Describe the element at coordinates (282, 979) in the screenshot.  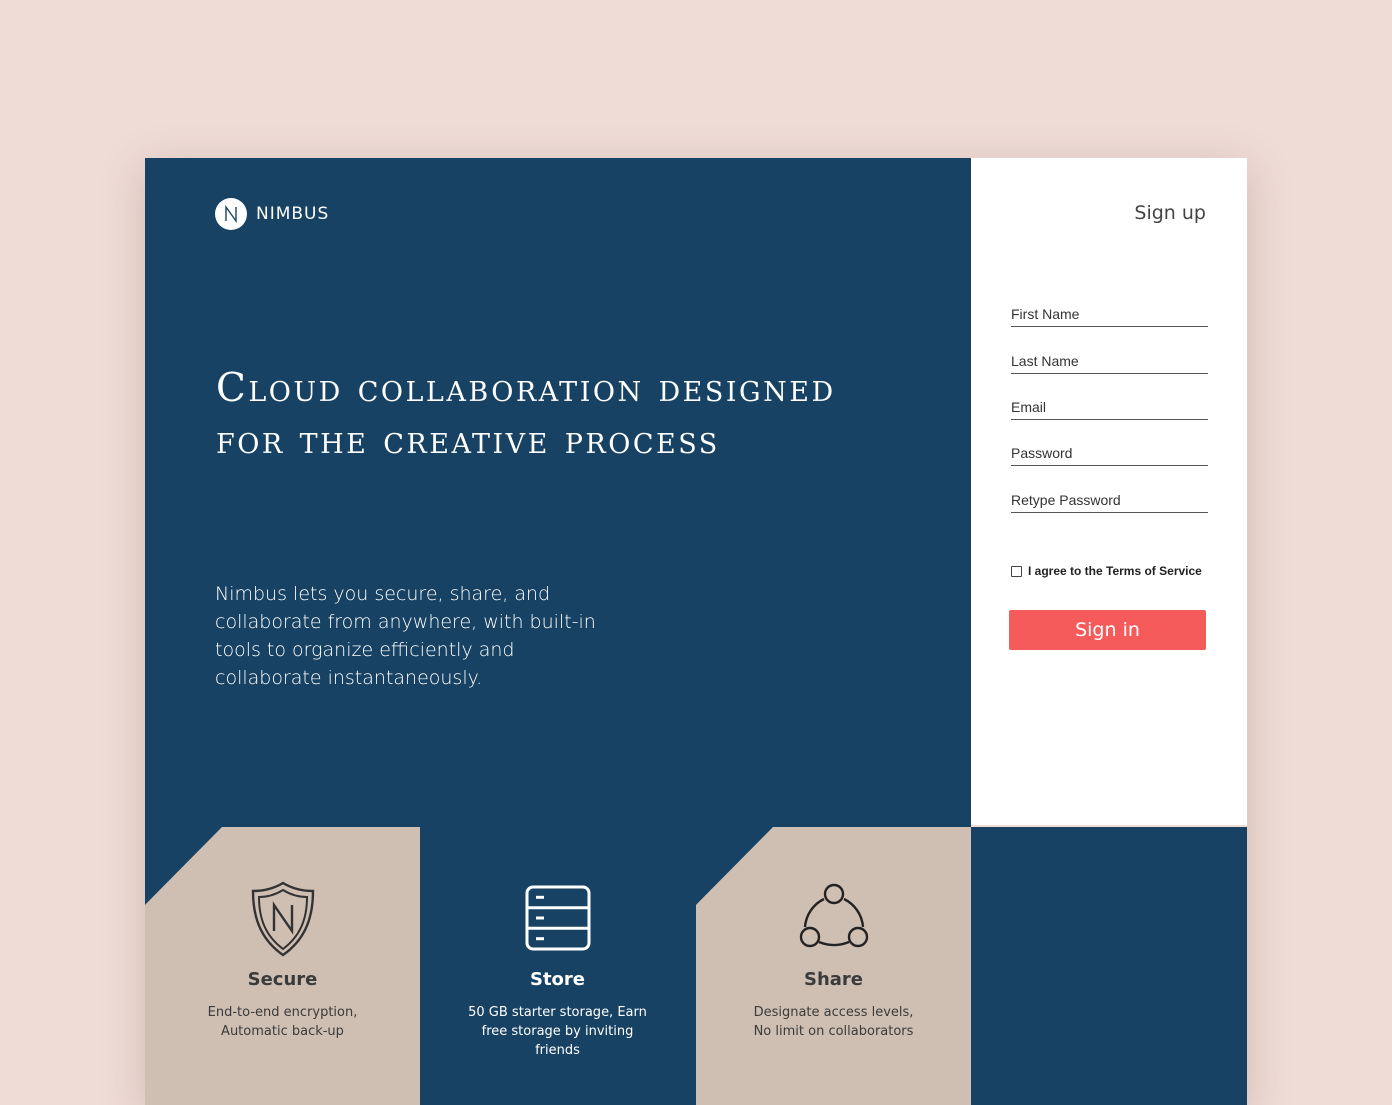
I see `feature-title: Secure` at that location.